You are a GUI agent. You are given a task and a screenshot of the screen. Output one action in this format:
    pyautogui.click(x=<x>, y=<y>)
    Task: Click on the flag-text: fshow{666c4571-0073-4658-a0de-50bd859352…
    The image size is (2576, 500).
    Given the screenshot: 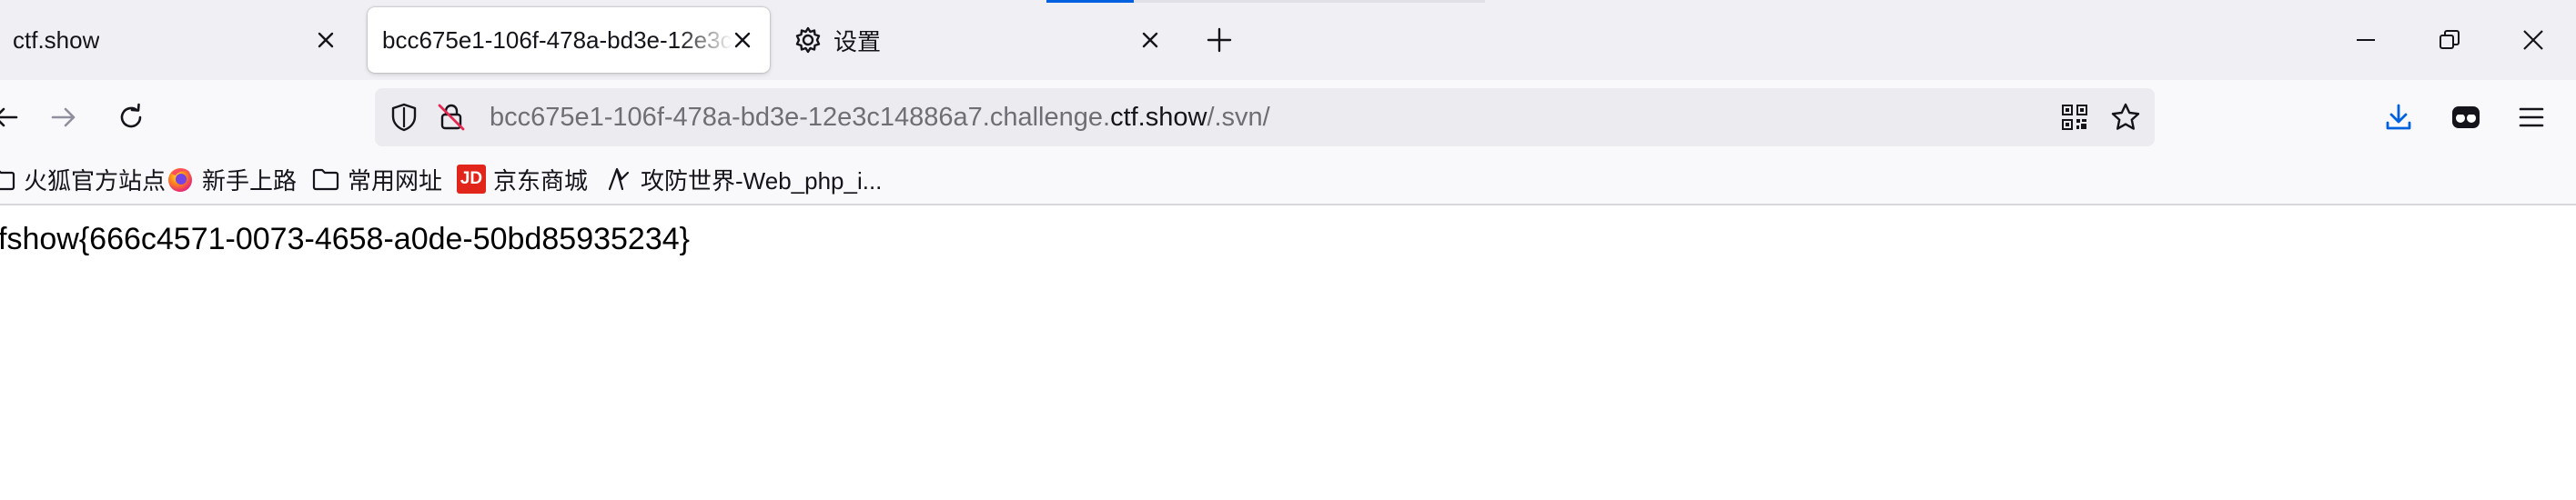 What is the action you would take?
    pyautogui.click(x=345, y=239)
    